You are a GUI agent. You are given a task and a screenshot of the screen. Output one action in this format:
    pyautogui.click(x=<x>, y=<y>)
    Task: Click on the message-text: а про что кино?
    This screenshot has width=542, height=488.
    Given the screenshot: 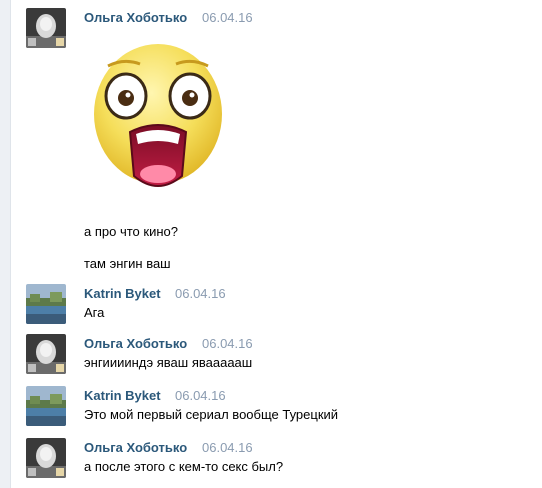 What is the action you would take?
    pyautogui.click(x=131, y=231)
    